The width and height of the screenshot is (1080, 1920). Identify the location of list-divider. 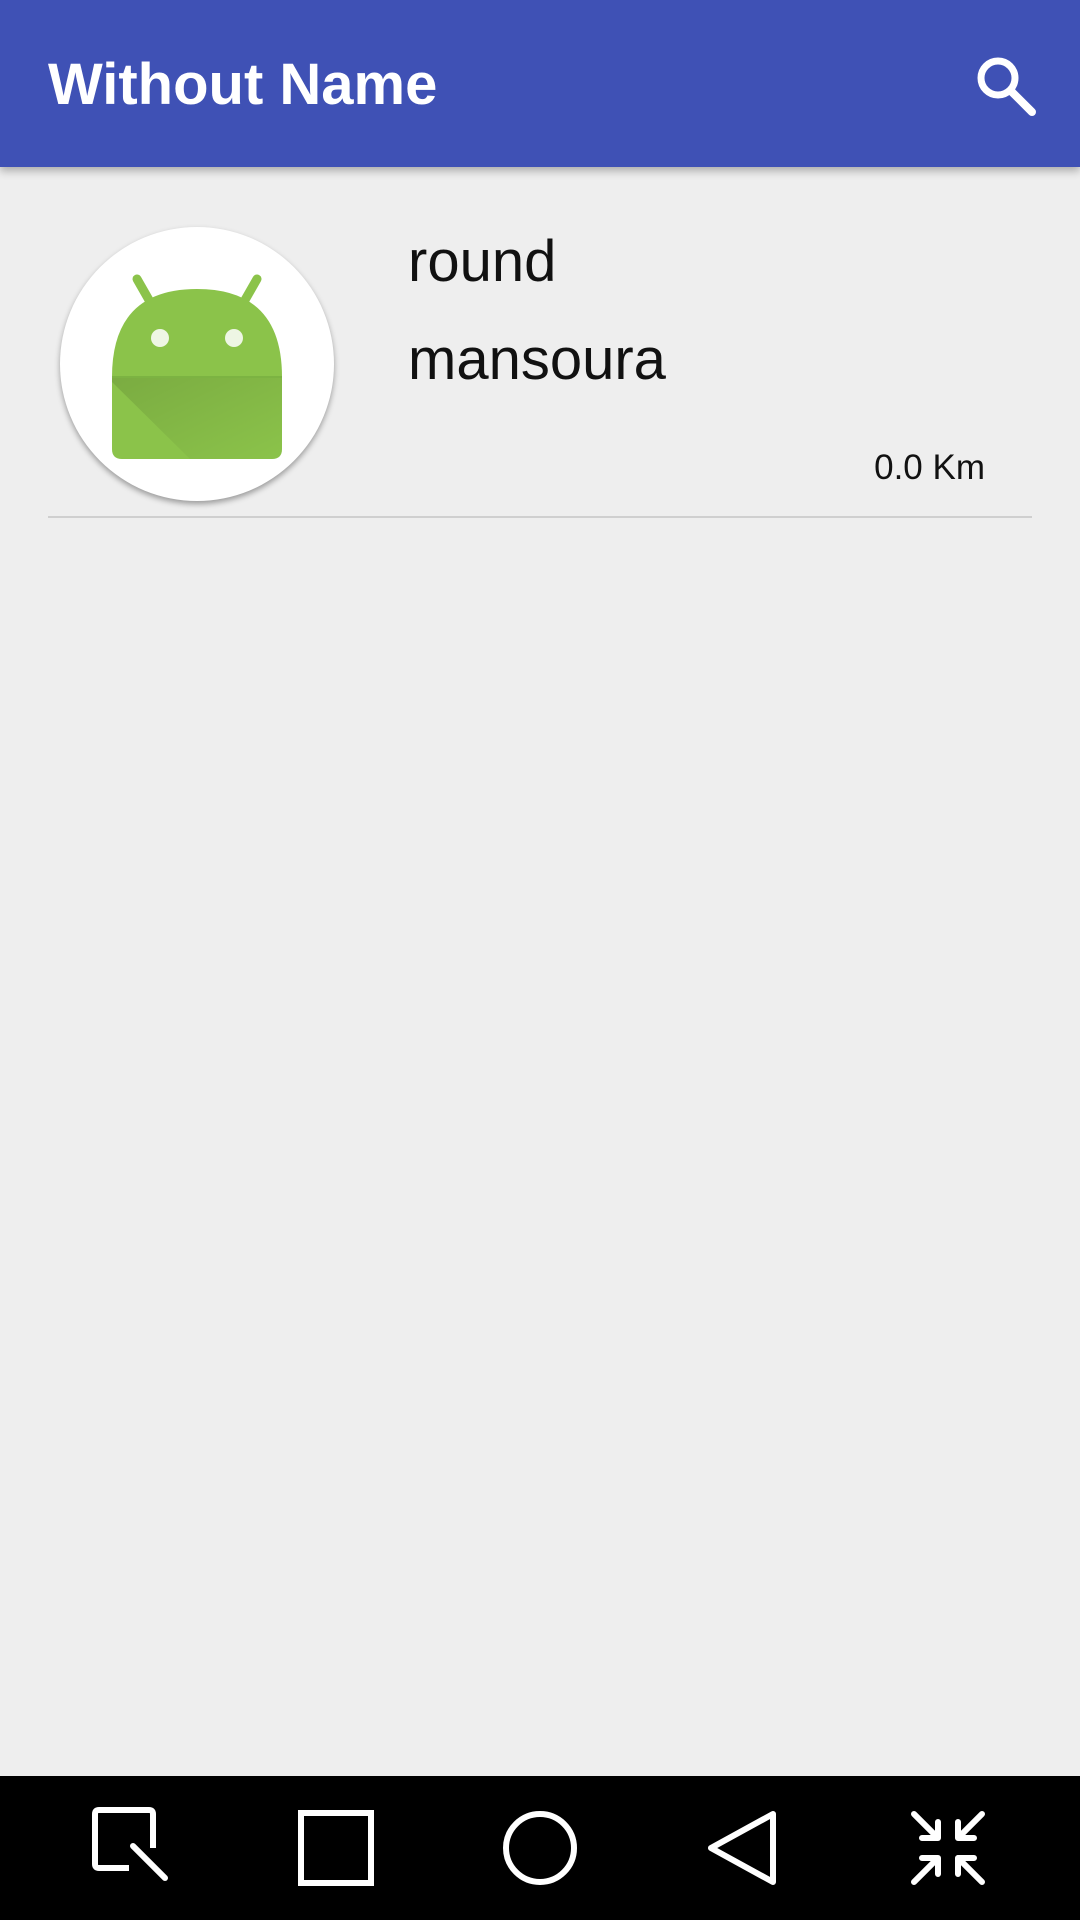
(540, 517).